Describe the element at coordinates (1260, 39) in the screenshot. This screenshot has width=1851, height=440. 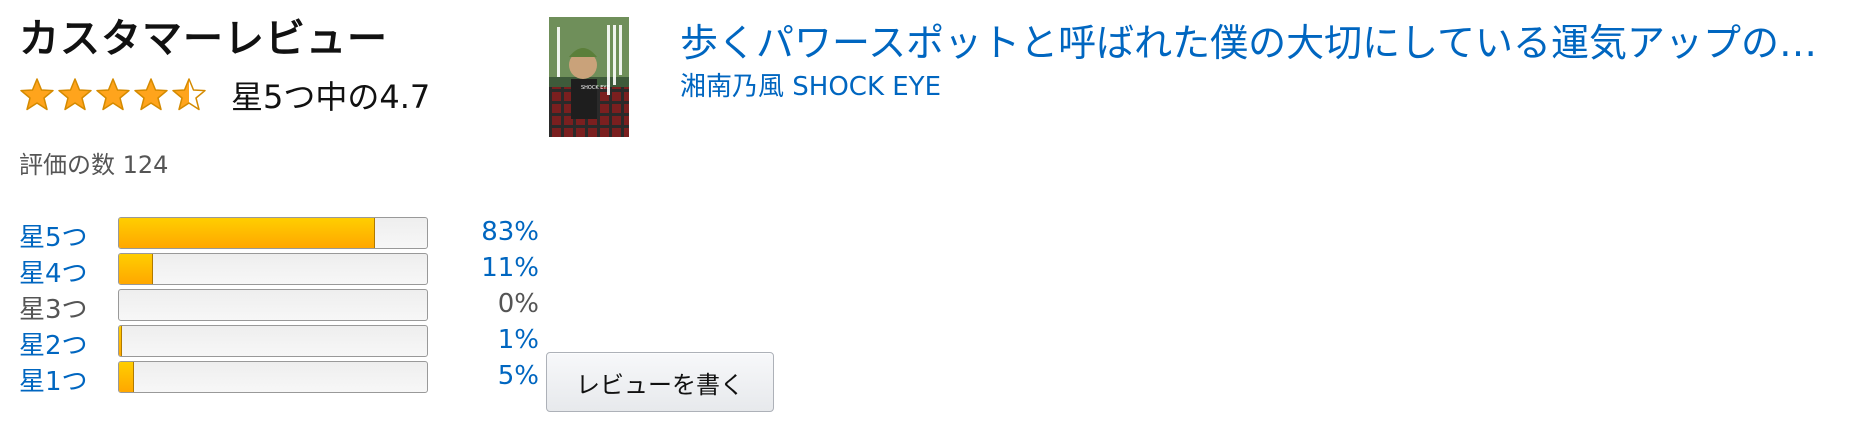
I see `product-title-link: 歩くパワースポットと呼ばれた僕の大切にしている運気アップの習慣` at that location.